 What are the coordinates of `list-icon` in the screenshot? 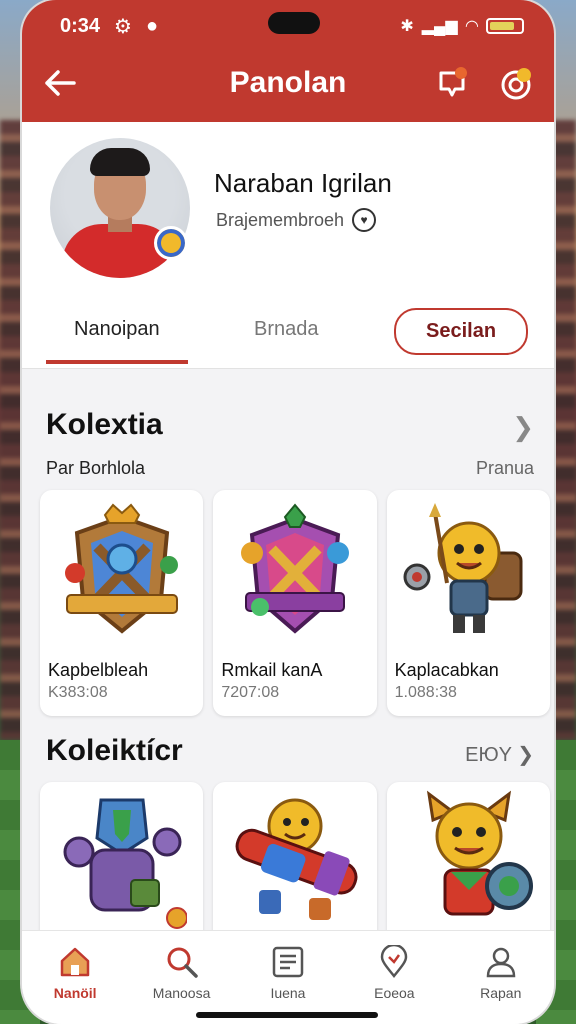 It's located at (288, 962).